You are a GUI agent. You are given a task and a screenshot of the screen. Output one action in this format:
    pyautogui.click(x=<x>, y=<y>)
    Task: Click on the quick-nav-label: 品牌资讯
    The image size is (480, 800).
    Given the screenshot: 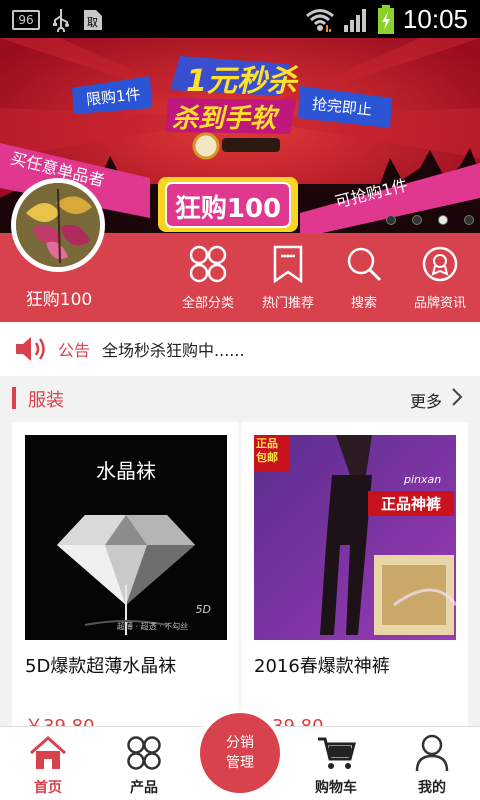 What is the action you would take?
    pyautogui.click(x=439, y=303)
    